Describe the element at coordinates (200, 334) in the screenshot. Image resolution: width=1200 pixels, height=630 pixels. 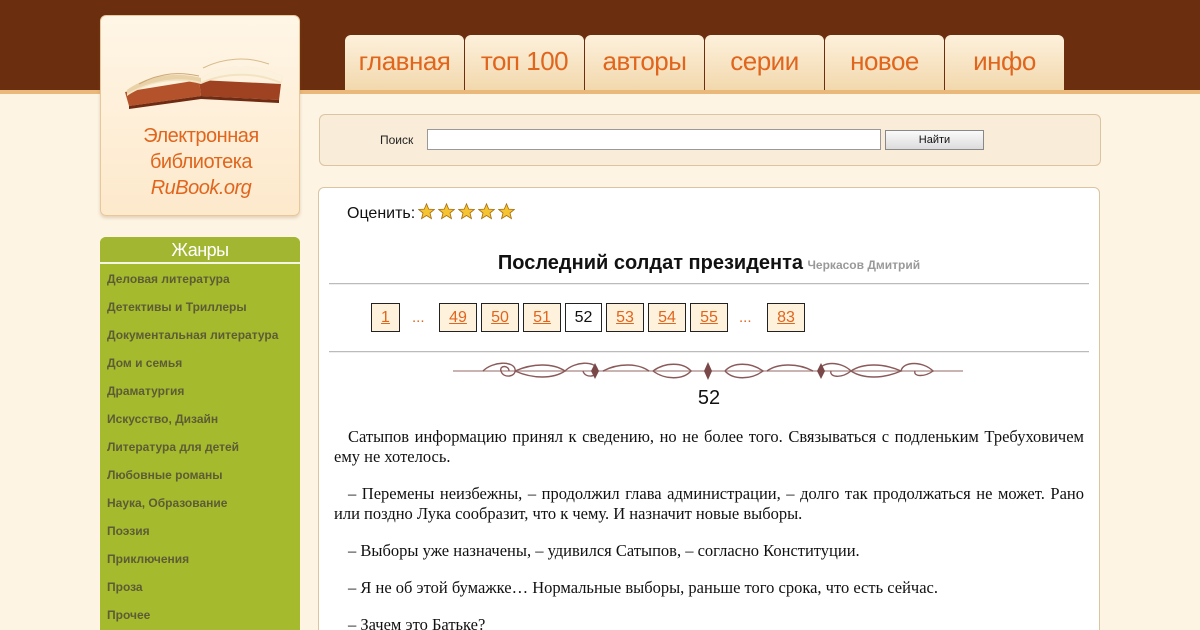
I see `genre-link: Документальная литература` at that location.